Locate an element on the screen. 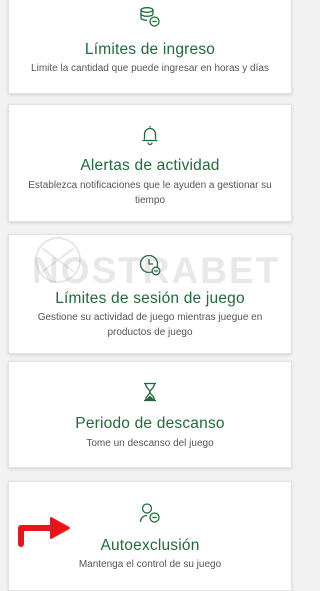 This screenshot has height=591, width=320. card-title: Límites de sesión de juego is located at coordinates (150, 298).